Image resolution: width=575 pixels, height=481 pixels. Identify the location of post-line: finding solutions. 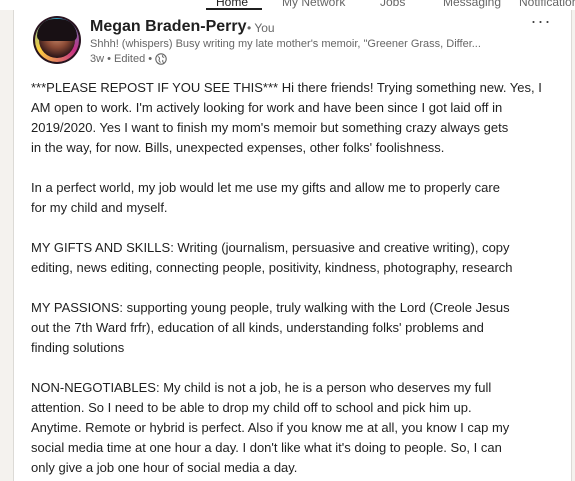
(78, 347).